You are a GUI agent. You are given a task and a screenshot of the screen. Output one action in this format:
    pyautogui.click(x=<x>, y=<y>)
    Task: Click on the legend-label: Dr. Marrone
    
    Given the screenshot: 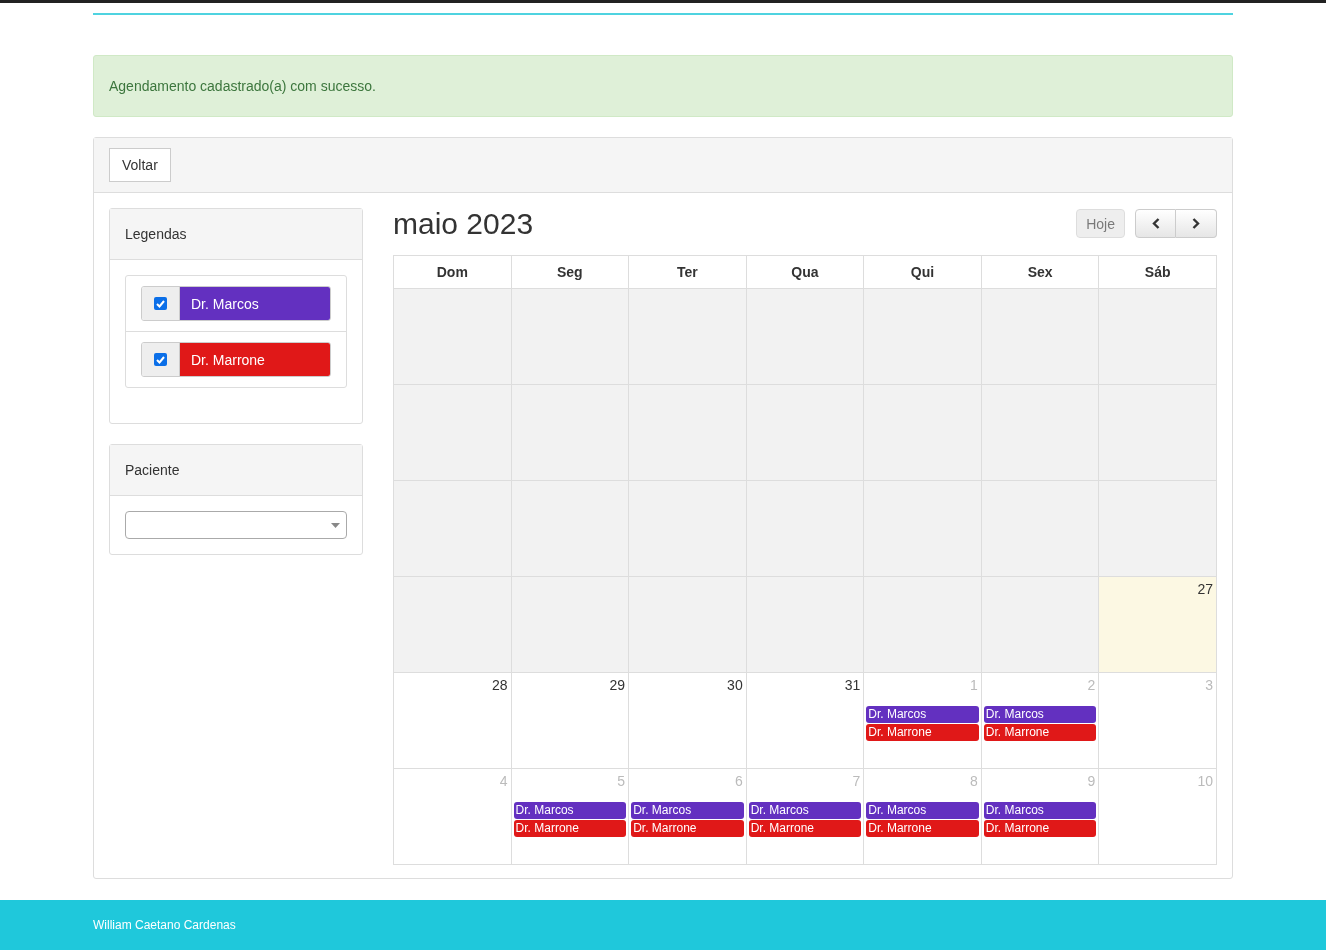 What is the action you would take?
    pyautogui.click(x=255, y=359)
    